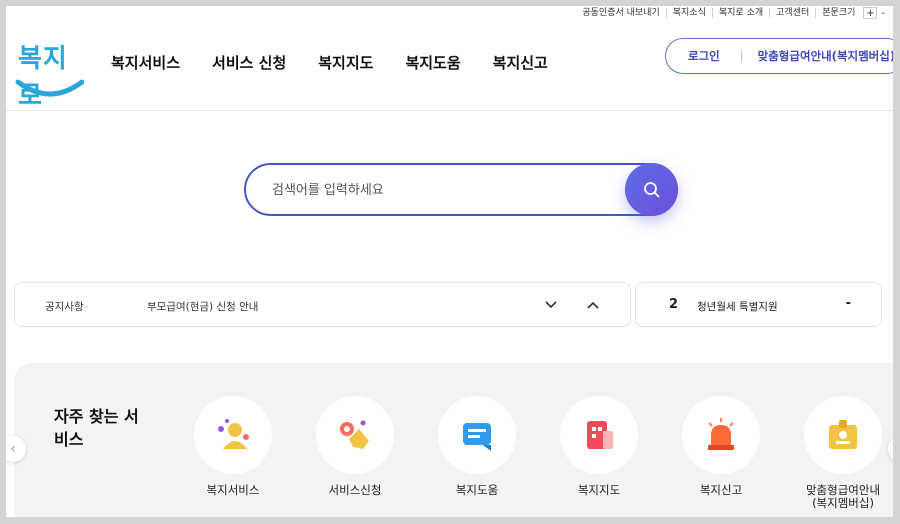 The width and height of the screenshot is (900, 524). What do you see at coordinates (13, 449) in the screenshot?
I see `chevron-left-icon: ‹` at bounding box center [13, 449].